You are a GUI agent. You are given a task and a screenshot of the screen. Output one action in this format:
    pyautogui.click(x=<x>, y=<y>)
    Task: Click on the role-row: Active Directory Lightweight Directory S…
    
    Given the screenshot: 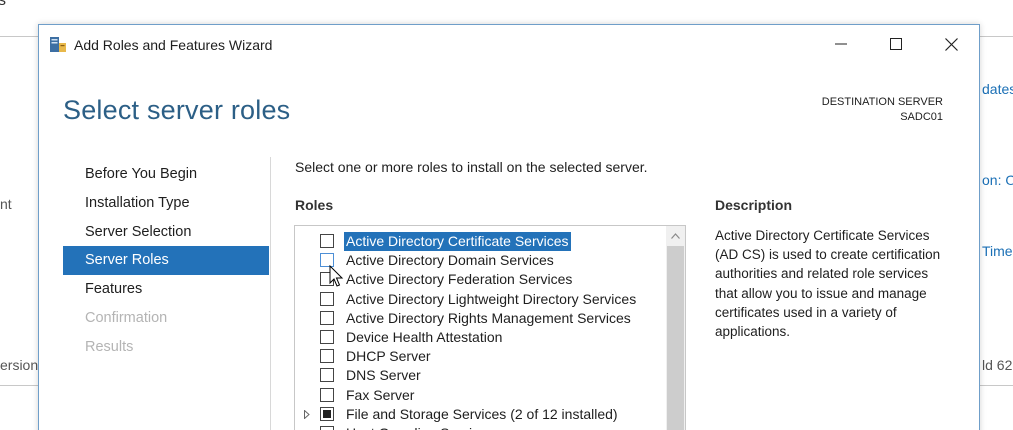 What is the action you would take?
    pyautogui.click(x=480, y=299)
    